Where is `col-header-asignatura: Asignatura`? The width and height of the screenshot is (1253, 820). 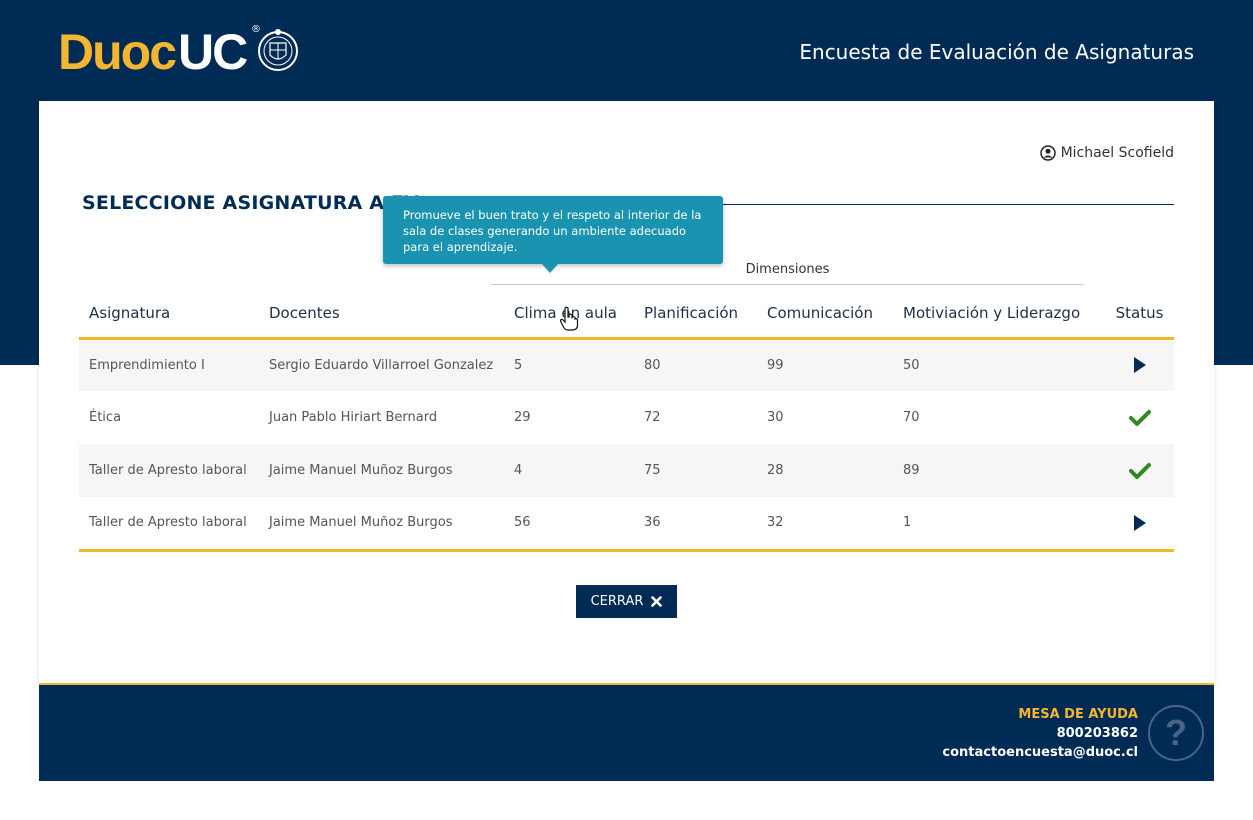 col-header-asignatura: Asignatura is located at coordinates (169, 315).